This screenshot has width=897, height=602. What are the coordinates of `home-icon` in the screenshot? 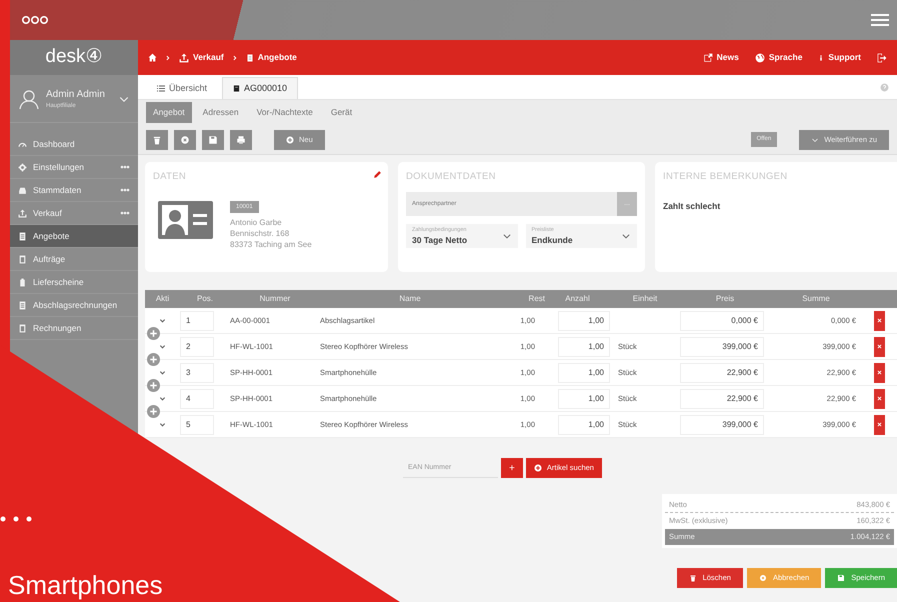 It's located at (152, 57).